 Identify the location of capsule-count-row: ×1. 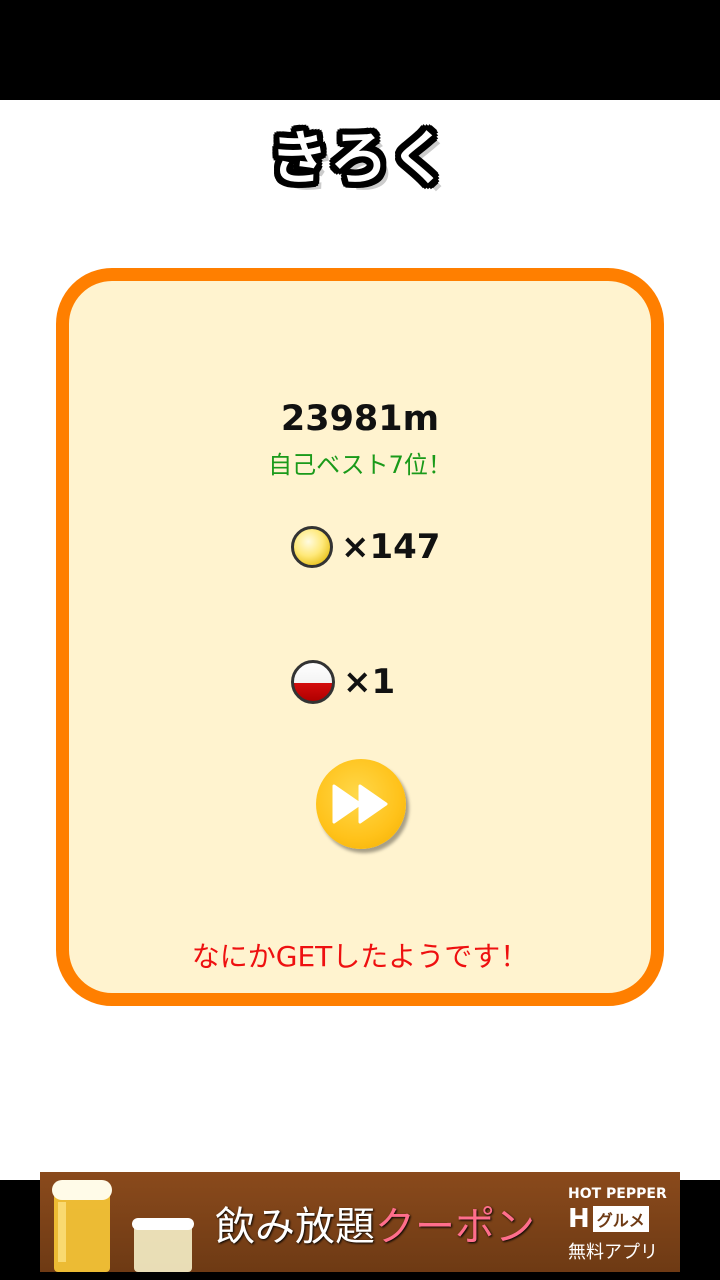
(343, 682).